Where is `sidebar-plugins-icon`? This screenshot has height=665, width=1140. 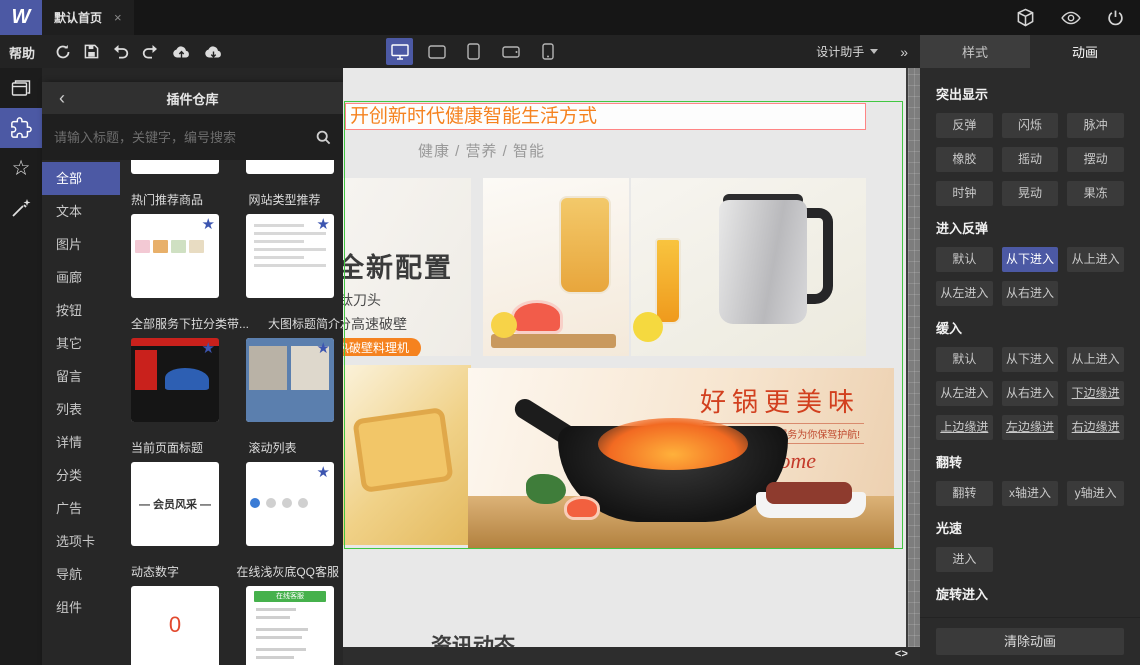 sidebar-plugins-icon is located at coordinates (21, 128).